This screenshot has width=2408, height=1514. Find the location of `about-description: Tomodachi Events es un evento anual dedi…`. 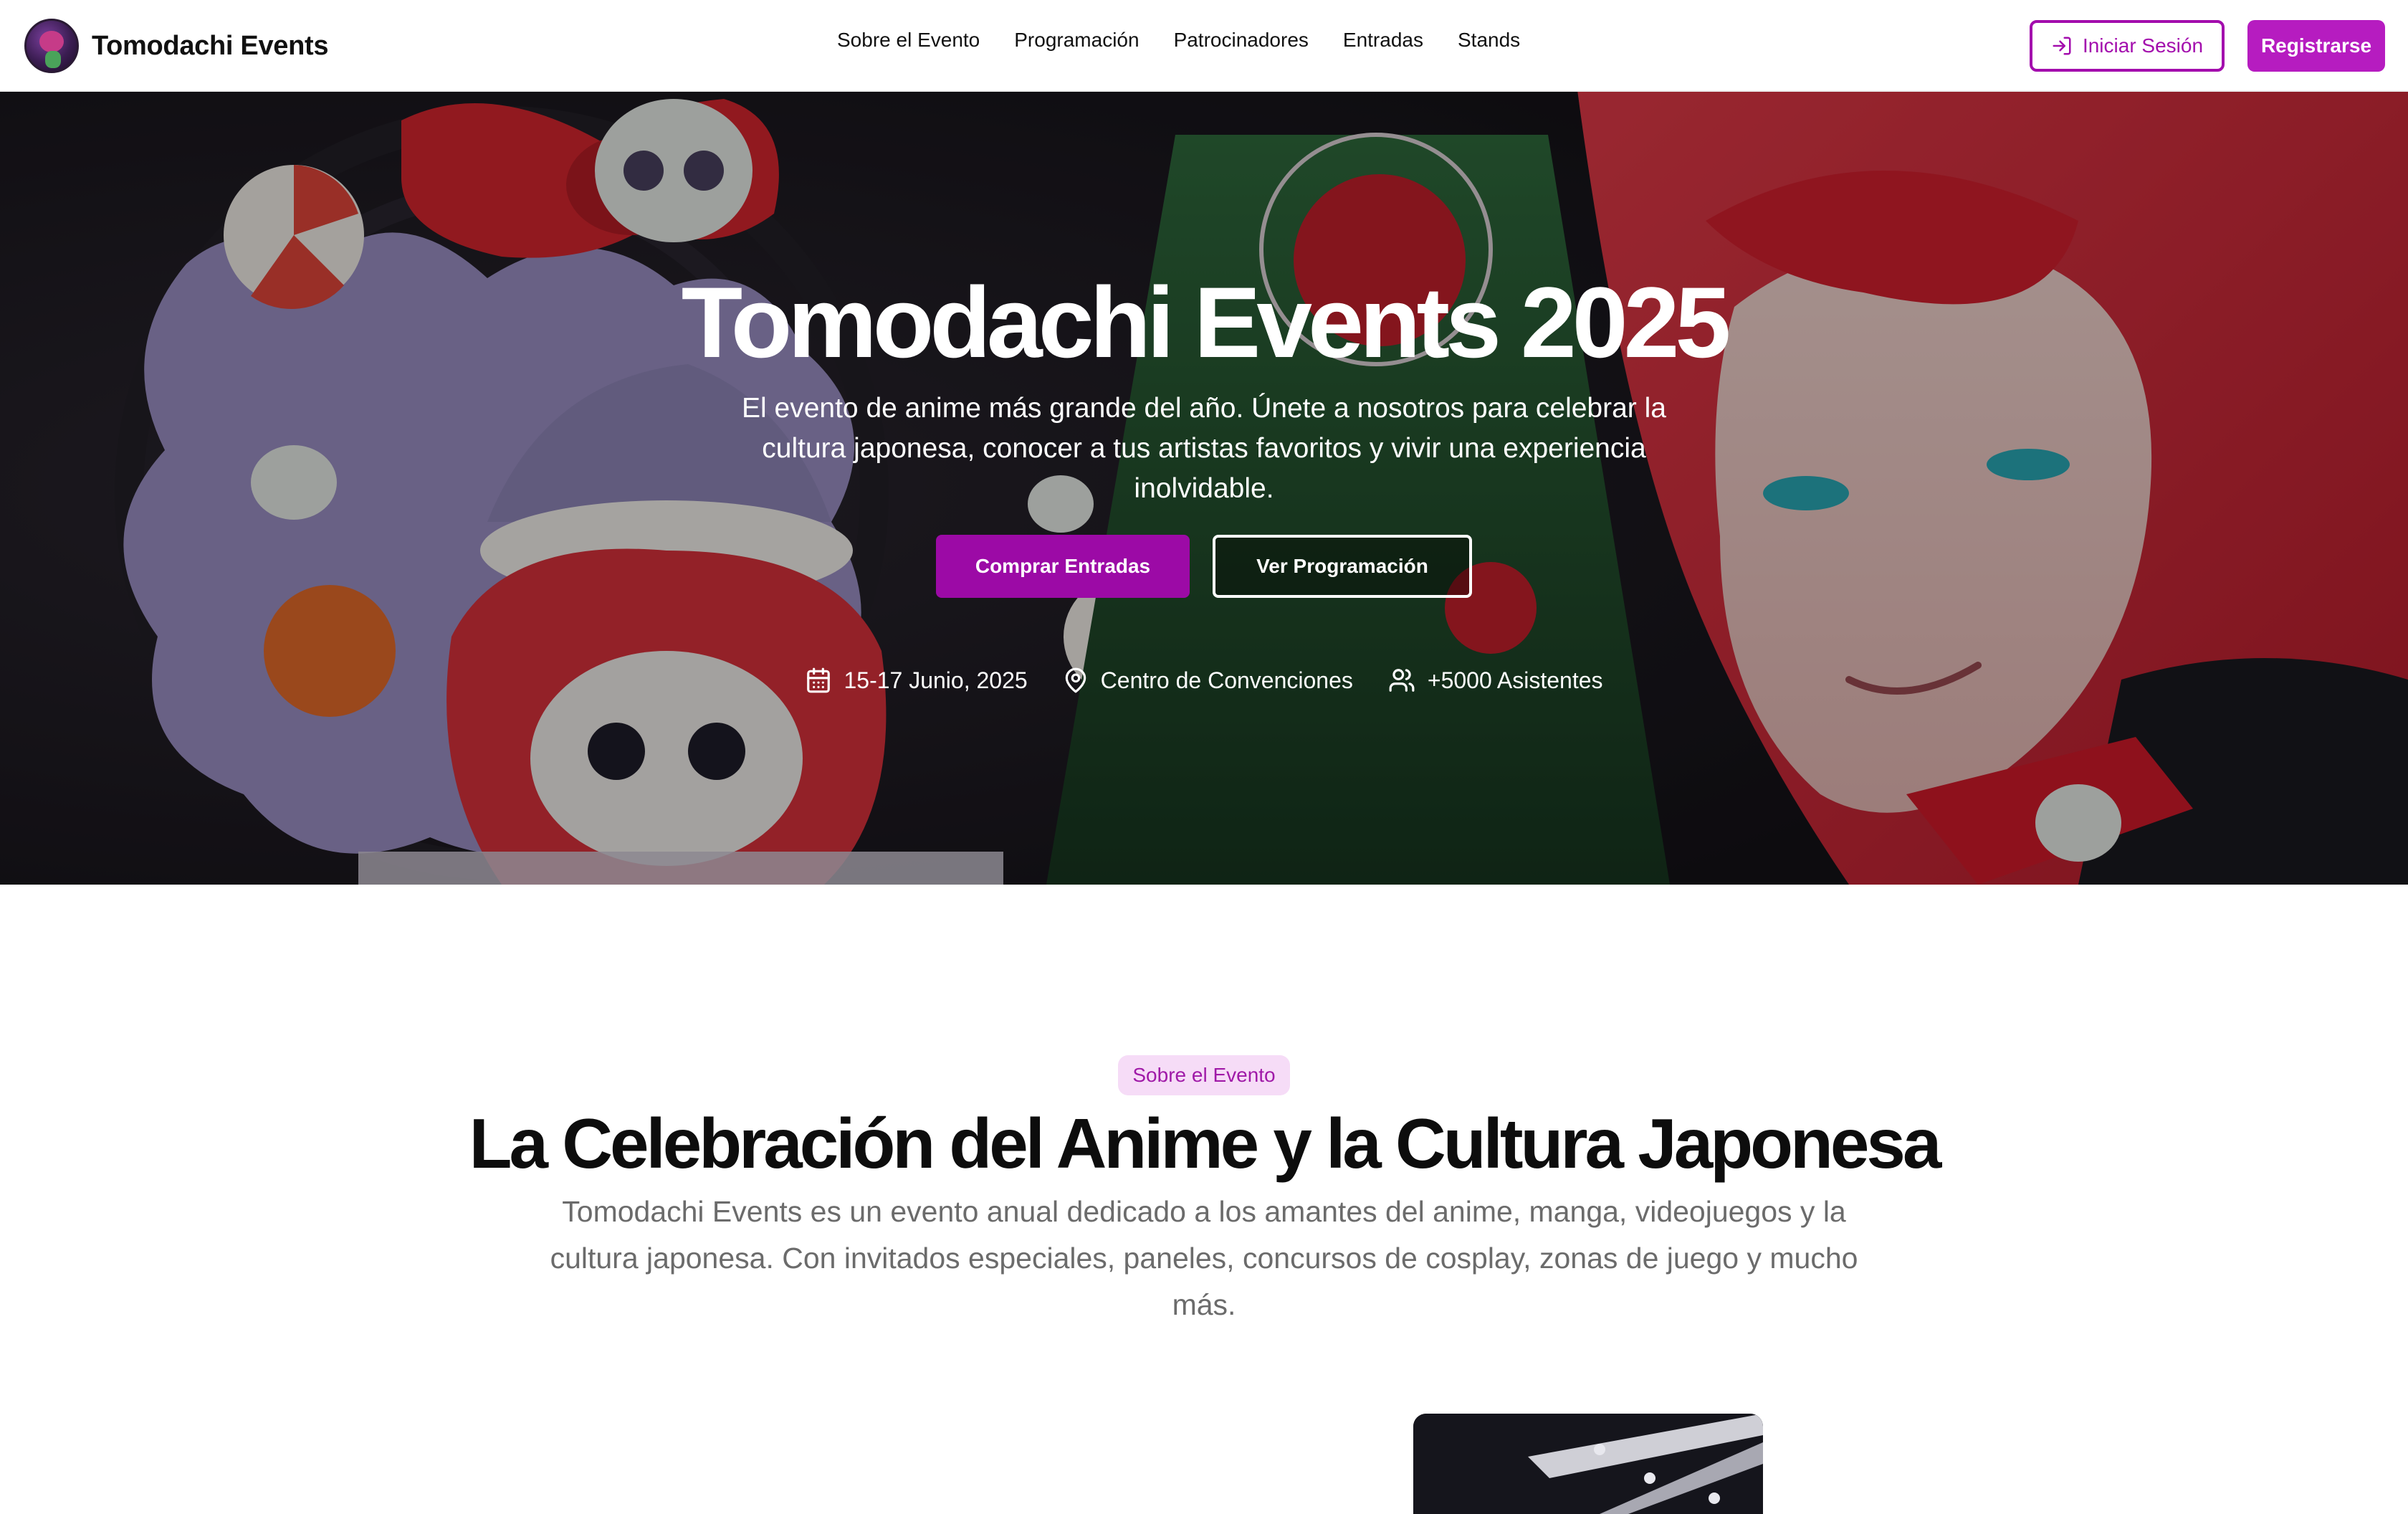

about-description: Tomodachi Events es un evento anual dedi… is located at coordinates (1204, 1258).